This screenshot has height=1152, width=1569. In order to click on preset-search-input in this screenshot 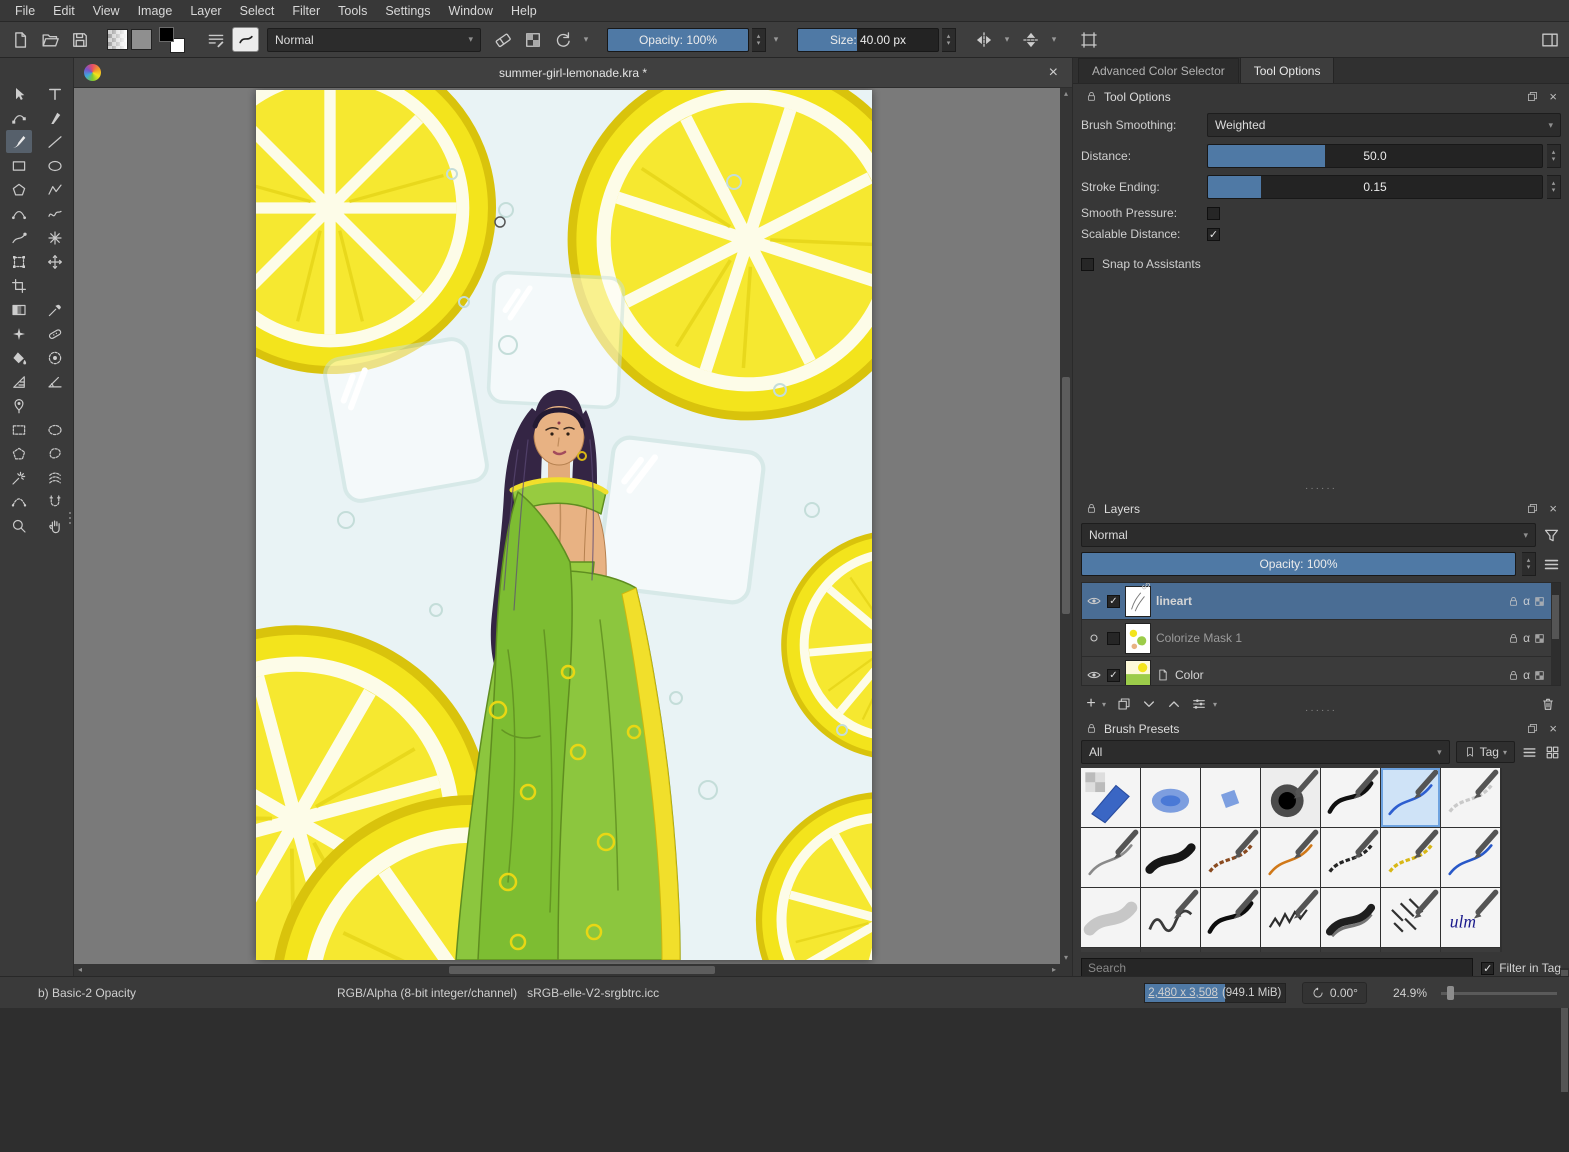, I will do `click(1277, 968)`.